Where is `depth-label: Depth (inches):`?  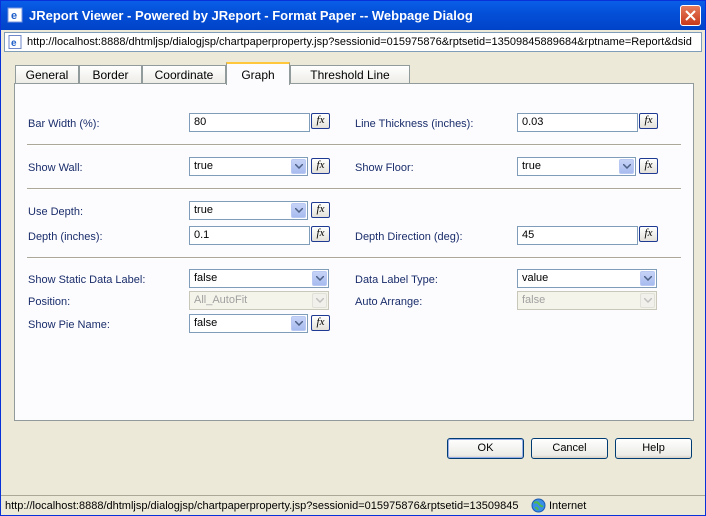
depth-label: Depth (inches): is located at coordinates (65, 237).